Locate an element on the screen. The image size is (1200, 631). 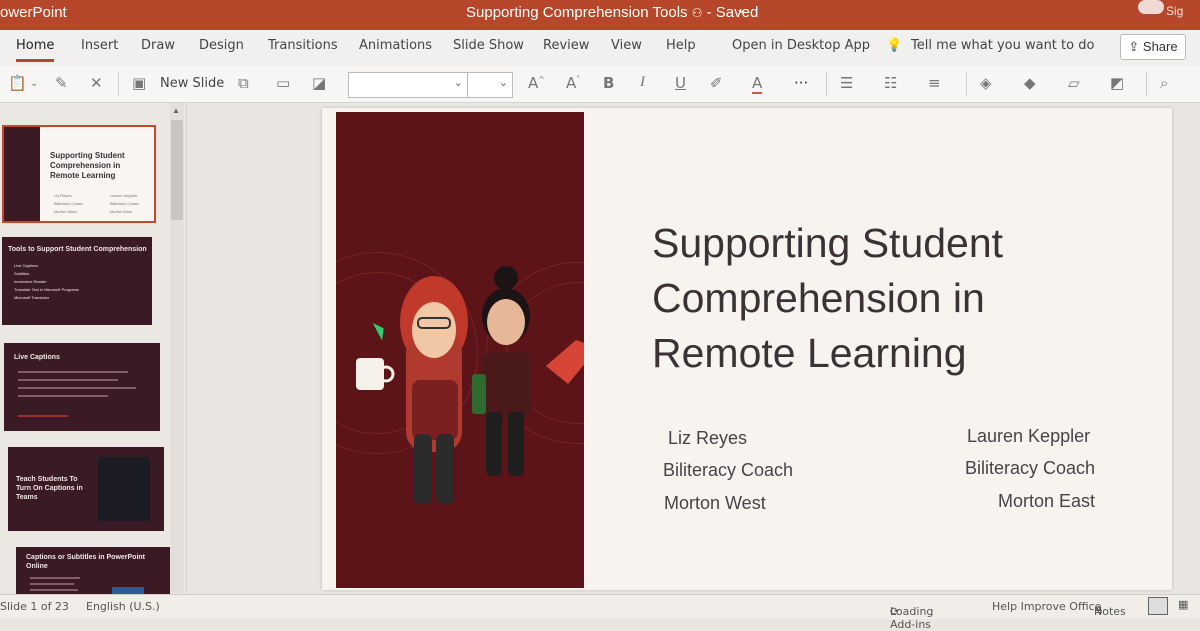
tab-home: Home is located at coordinates (35, 50).